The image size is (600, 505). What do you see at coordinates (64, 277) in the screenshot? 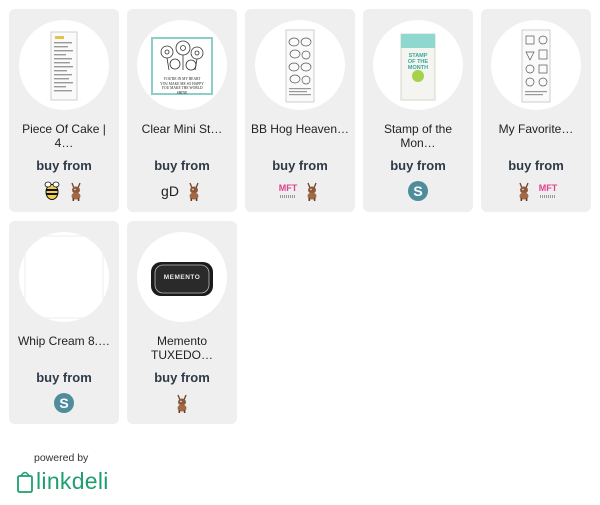
I see `white-cardstock-thumbnail` at bounding box center [64, 277].